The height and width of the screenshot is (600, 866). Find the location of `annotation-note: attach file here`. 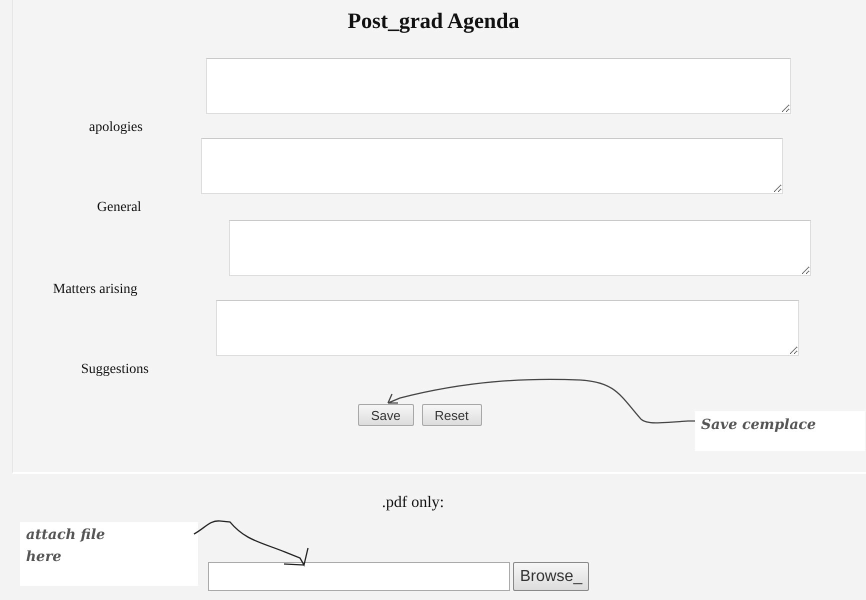

annotation-note: attach file here is located at coordinates (109, 554).